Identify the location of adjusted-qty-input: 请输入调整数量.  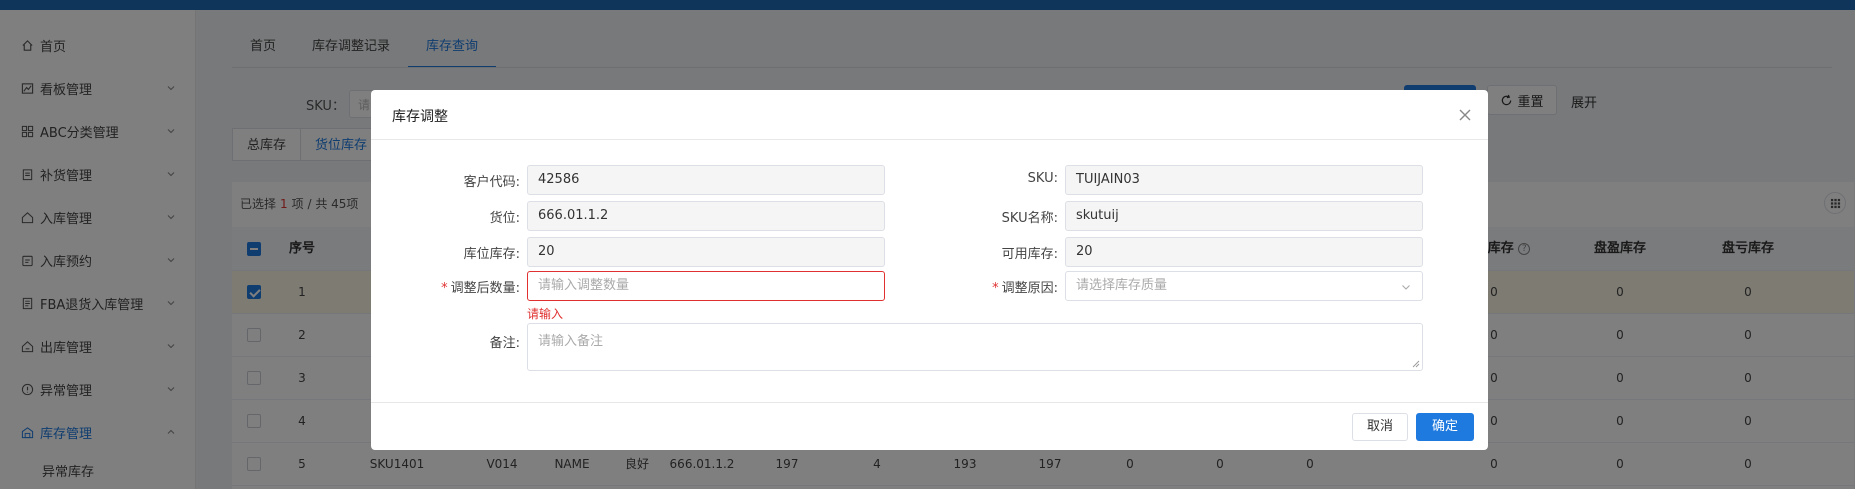
(706, 286).